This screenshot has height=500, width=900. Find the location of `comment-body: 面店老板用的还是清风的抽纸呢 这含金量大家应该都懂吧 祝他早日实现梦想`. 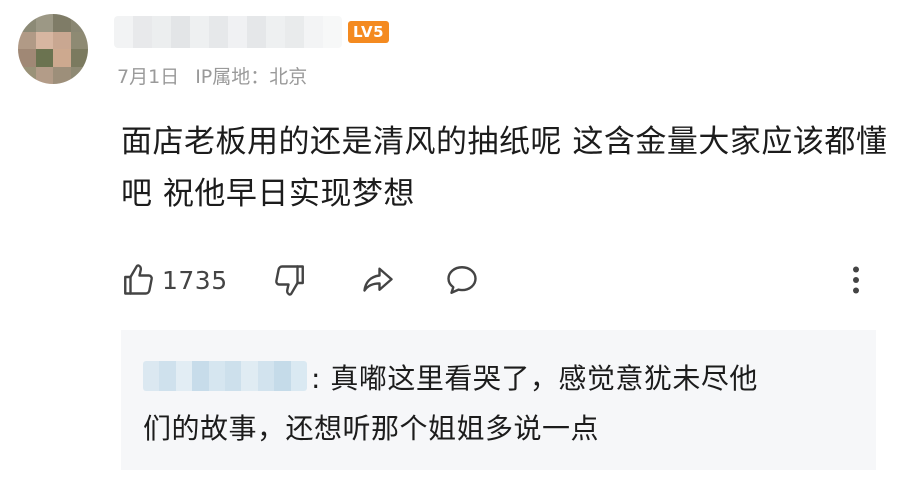

comment-body: 面店老板用的还是清风的抽纸呢 这含金量大家应该都懂吧 祝他早日实现梦想 is located at coordinates (504, 168).